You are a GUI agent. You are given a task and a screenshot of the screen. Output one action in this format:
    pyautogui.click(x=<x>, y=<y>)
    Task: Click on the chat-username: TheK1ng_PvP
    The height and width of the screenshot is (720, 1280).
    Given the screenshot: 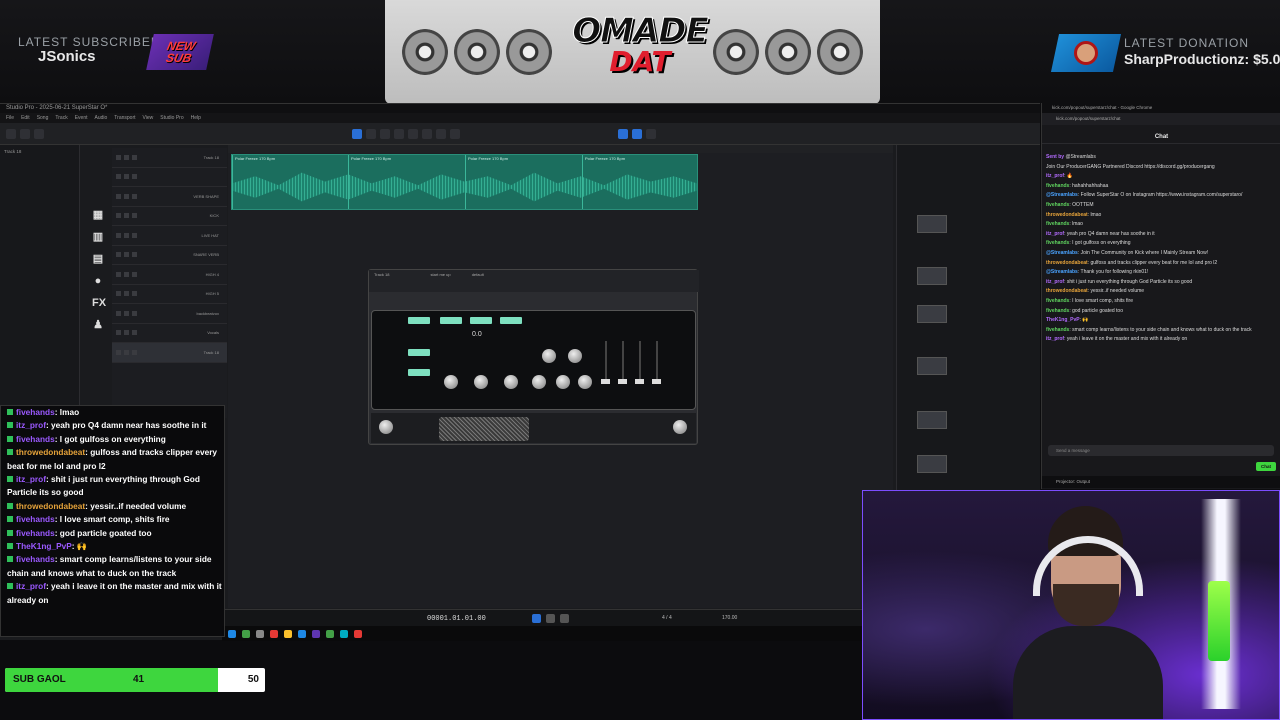 What is the action you would take?
    pyautogui.click(x=1063, y=320)
    